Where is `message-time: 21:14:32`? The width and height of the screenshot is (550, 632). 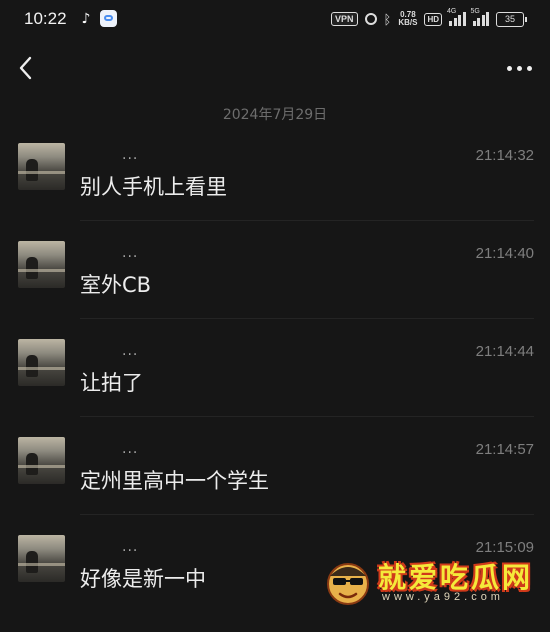 message-time: 21:14:32 is located at coordinates (504, 155).